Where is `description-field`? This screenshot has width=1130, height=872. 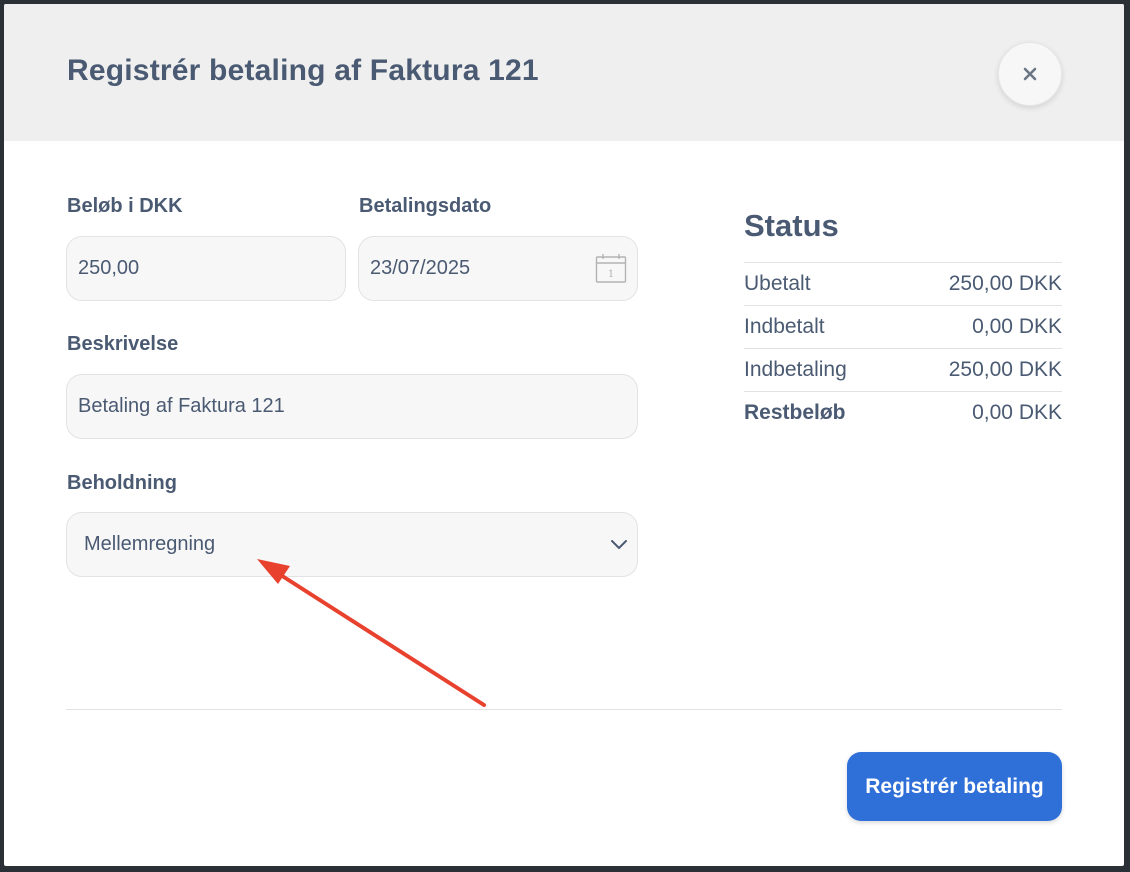 description-field is located at coordinates (352, 406).